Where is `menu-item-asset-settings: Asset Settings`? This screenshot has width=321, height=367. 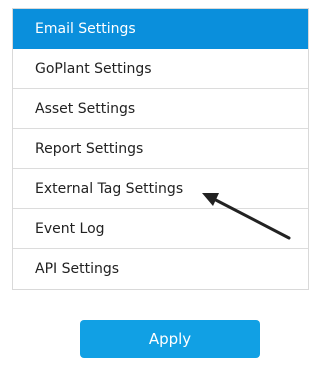 menu-item-asset-settings: Asset Settings is located at coordinates (160, 109).